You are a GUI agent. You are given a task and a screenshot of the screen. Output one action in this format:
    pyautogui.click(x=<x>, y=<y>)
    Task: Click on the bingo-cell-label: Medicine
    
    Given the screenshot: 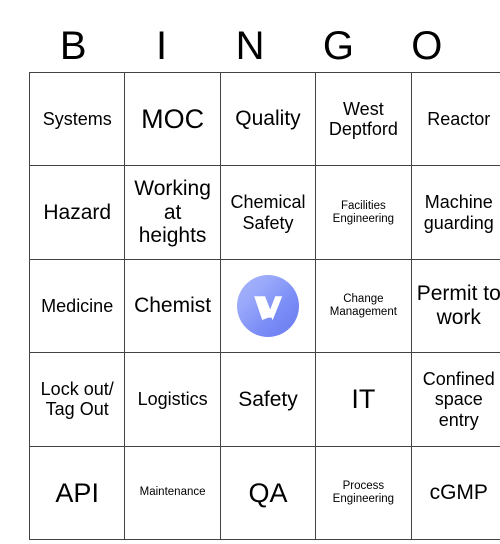 What is the action you would take?
    pyautogui.click(x=77, y=305)
    